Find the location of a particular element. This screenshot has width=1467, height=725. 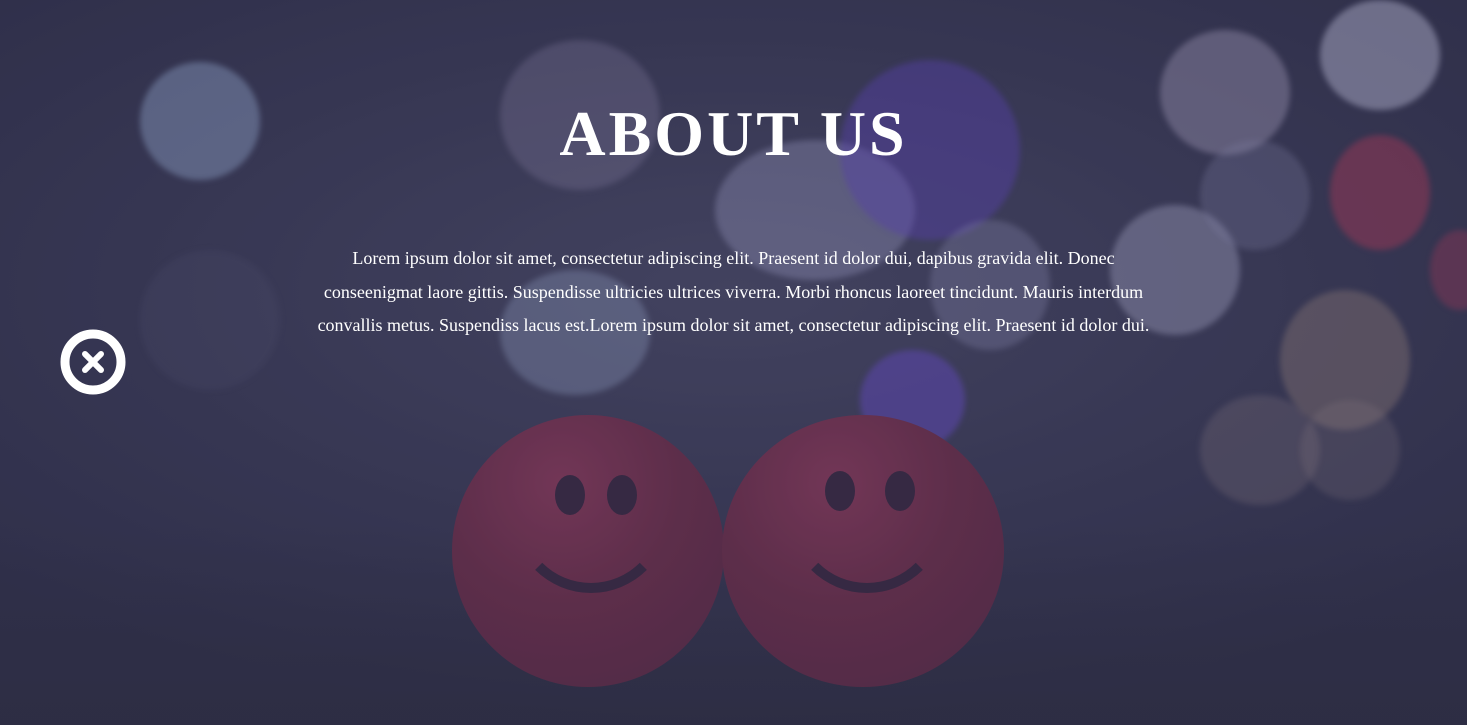

page-title: ABOUT US is located at coordinates (733, 133).